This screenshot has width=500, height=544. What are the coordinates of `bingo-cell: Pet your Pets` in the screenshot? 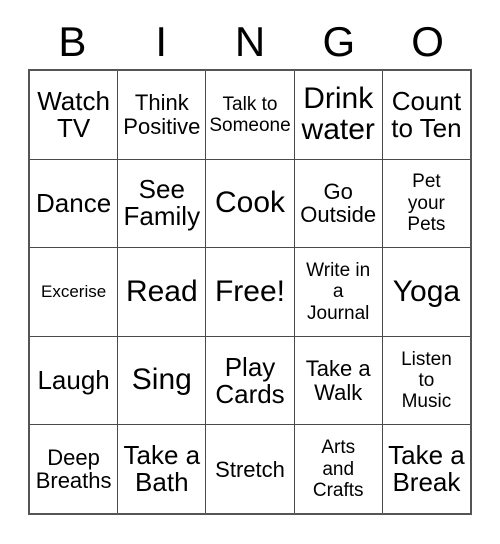 It's located at (425, 203).